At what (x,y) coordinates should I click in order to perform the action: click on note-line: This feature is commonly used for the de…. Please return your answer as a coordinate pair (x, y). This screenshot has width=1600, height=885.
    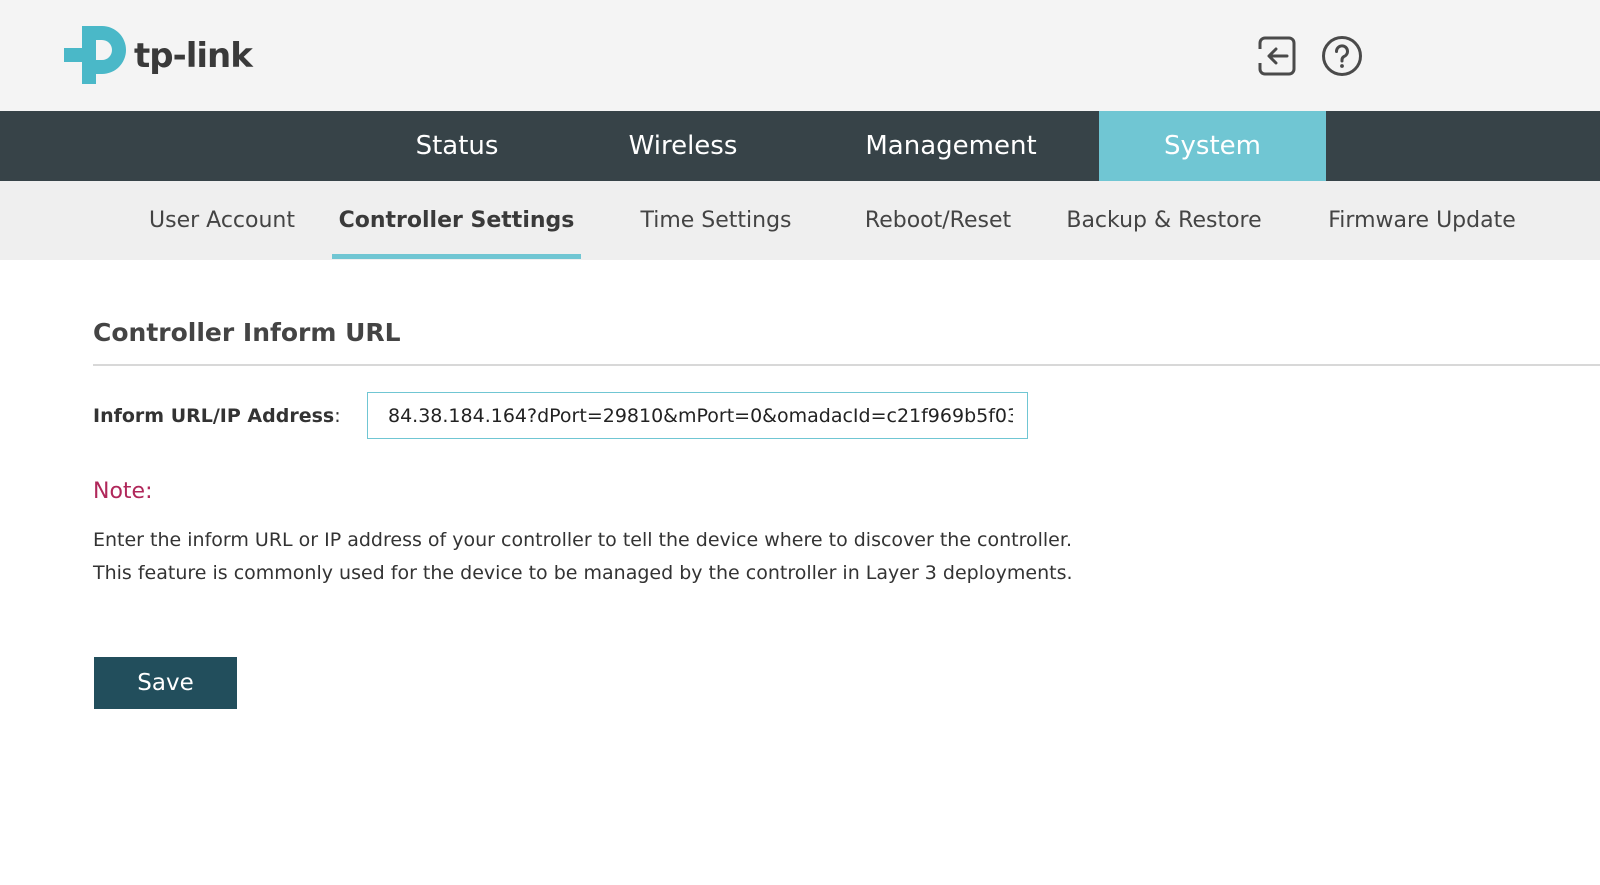
    Looking at the image, I should click on (583, 573).